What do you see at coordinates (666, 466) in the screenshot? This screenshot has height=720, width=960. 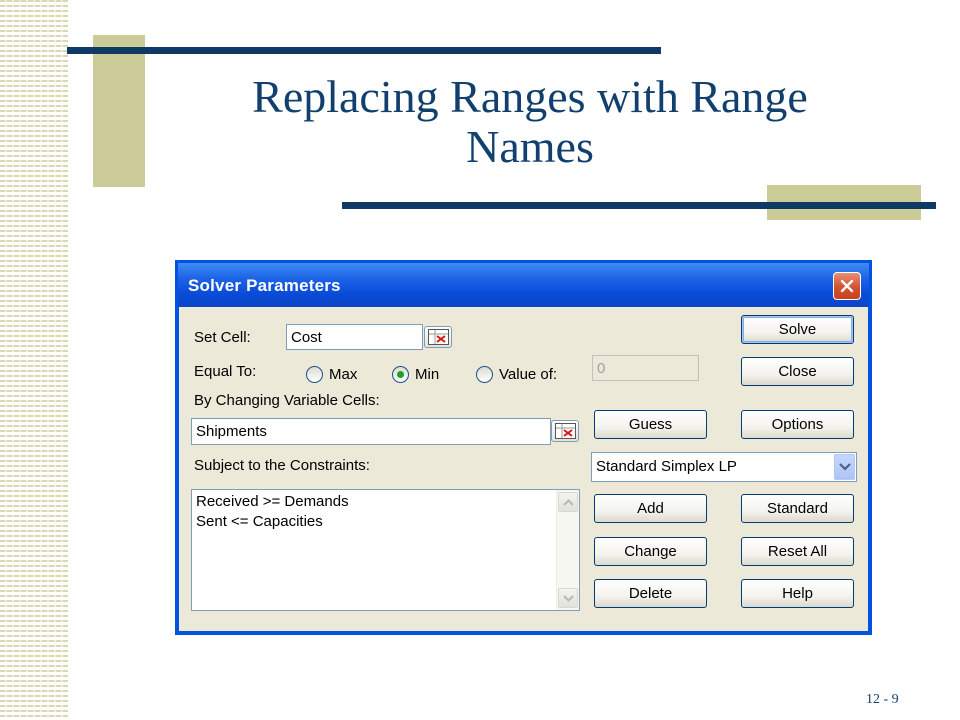 I see `solving-method-value: Standard Simplex LP` at bounding box center [666, 466].